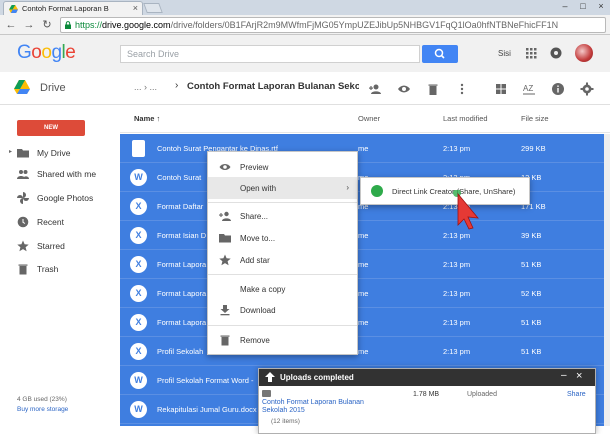  What do you see at coordinates (42, 399) in the screenshot?
I see `storage-usage: 4 GB used (23%)` at bounding box center [42, 399].